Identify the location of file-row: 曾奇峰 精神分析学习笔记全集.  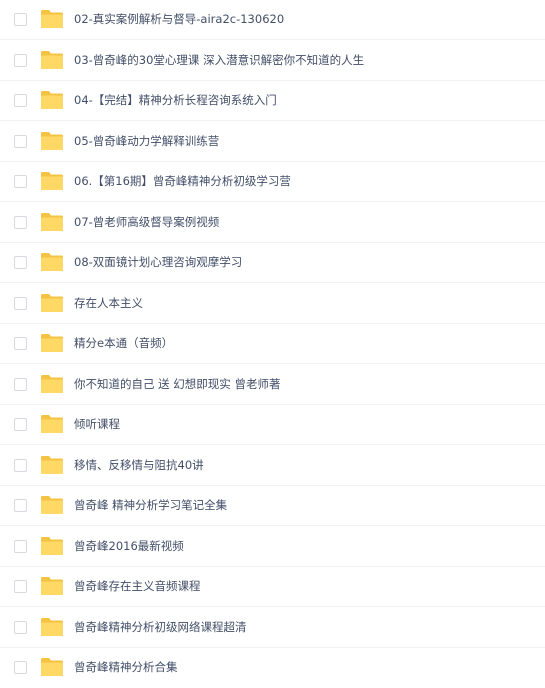
(272, 506).